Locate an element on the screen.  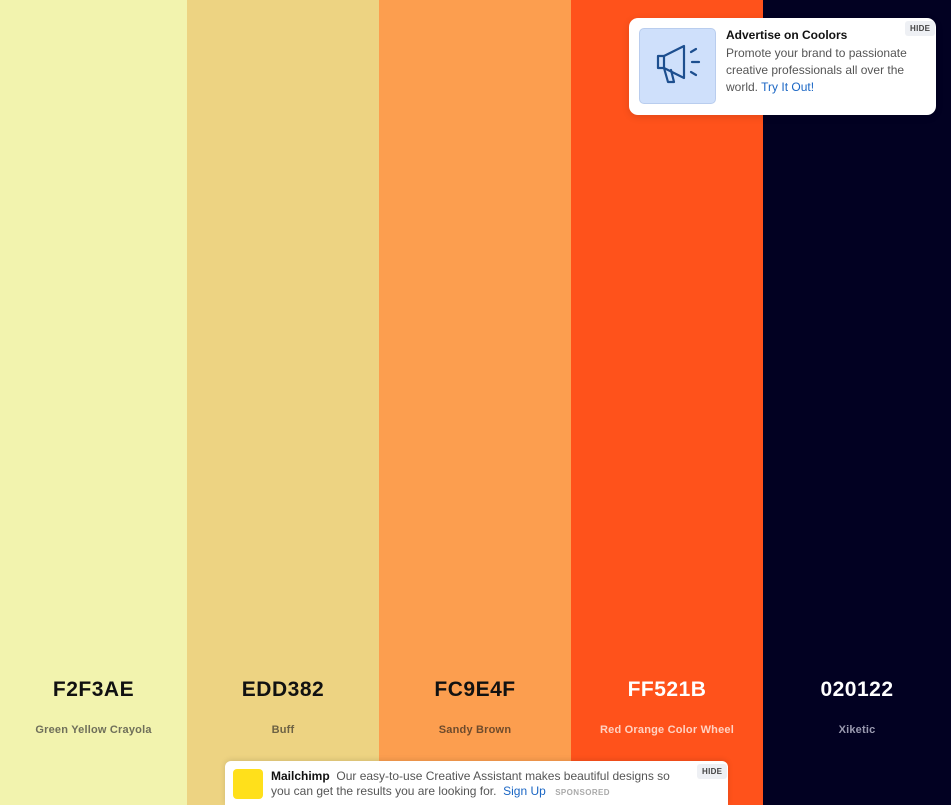
swatch-color-name: Buff is located at coordinates (283, 730).